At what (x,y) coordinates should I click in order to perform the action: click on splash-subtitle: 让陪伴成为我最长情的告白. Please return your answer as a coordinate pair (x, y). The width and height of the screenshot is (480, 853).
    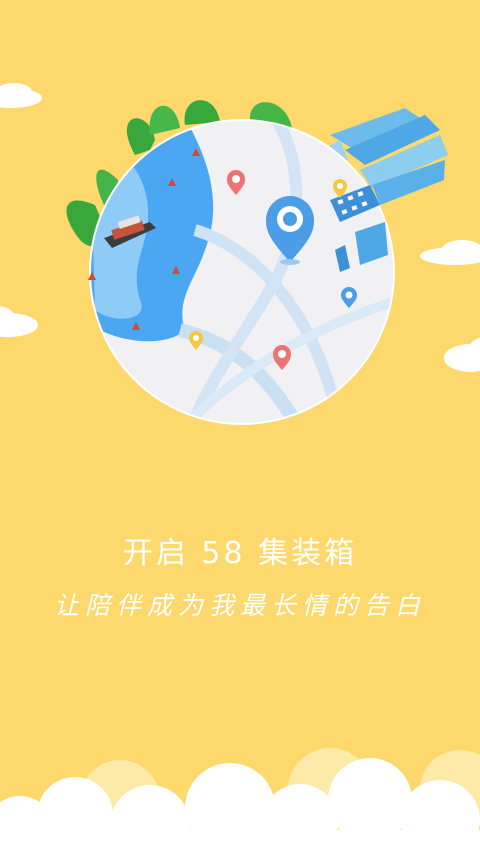
    Looking at the image, I should click on (239, 605).